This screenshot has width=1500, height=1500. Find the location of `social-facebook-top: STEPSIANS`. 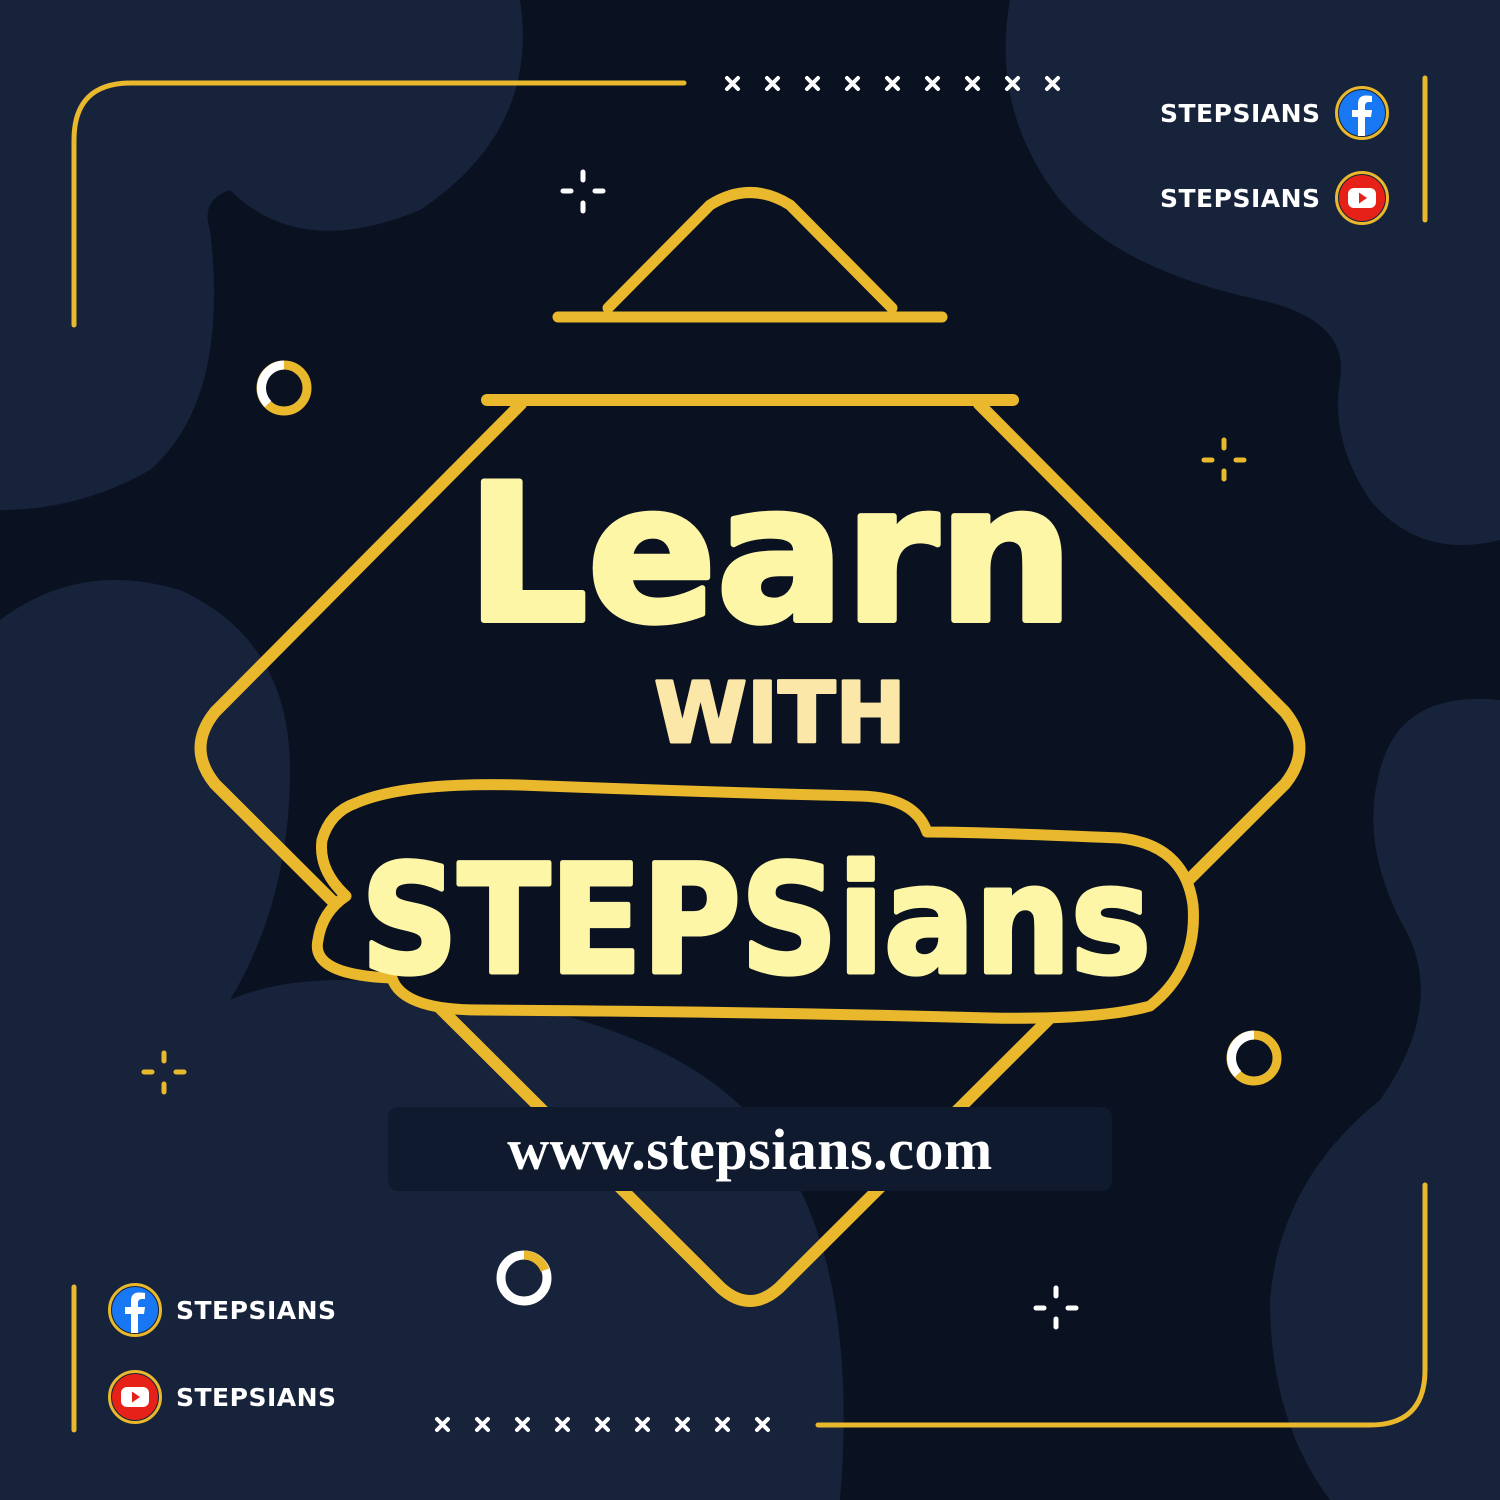

social-facebook-top: STEPSIANS is located at coordinates (1274, 113).